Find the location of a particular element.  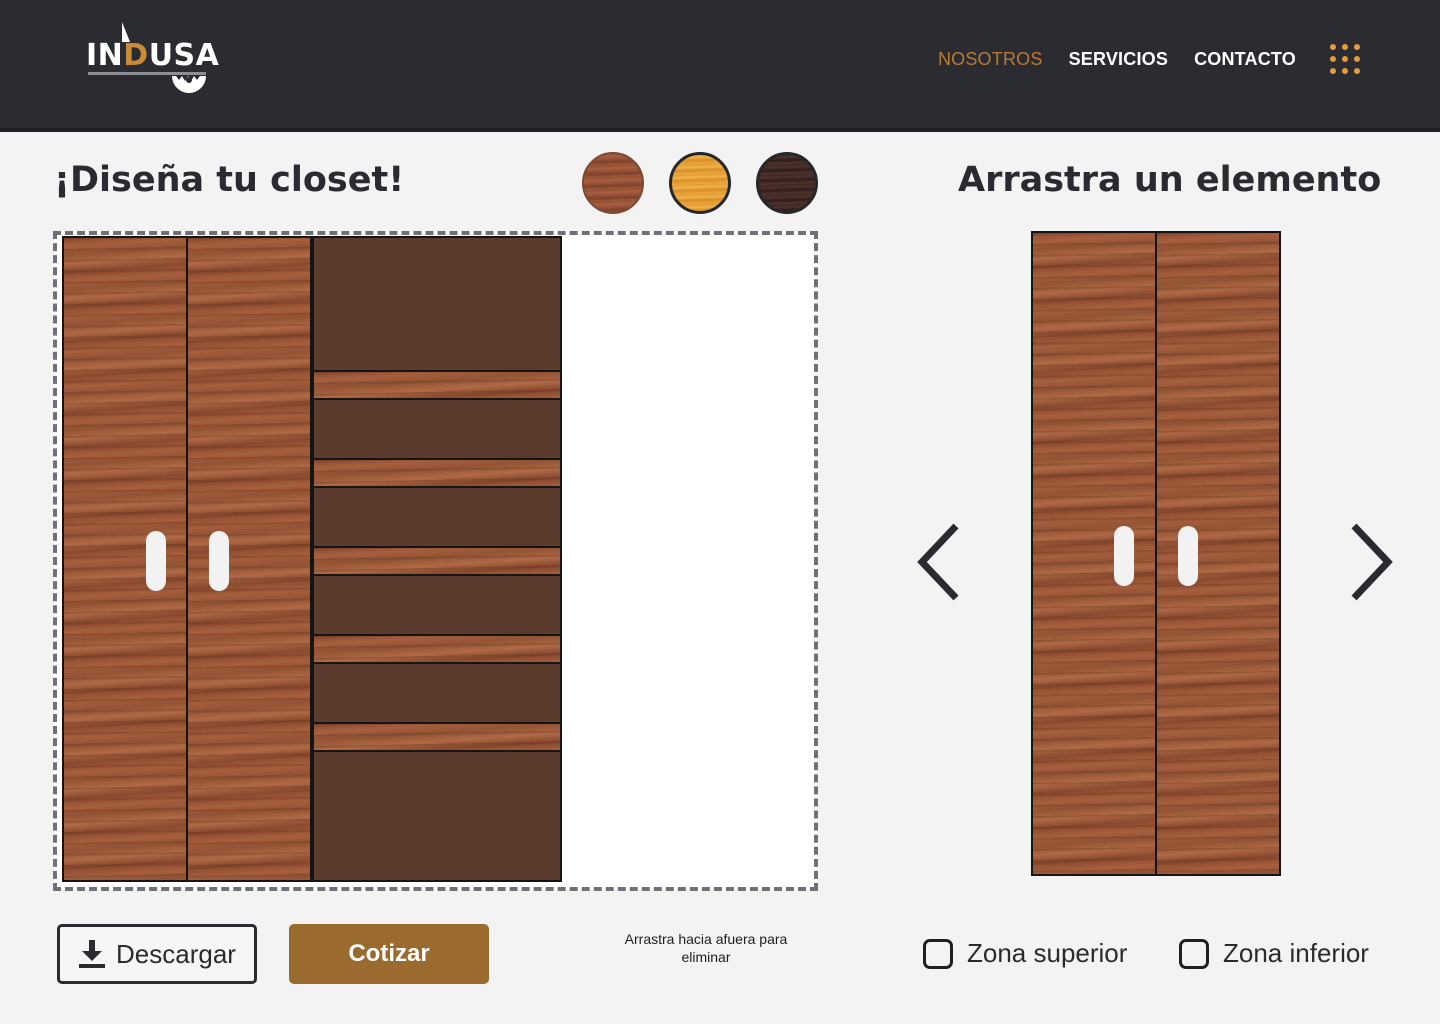

chevron-right-icon is located at coordinates (1372, 562).